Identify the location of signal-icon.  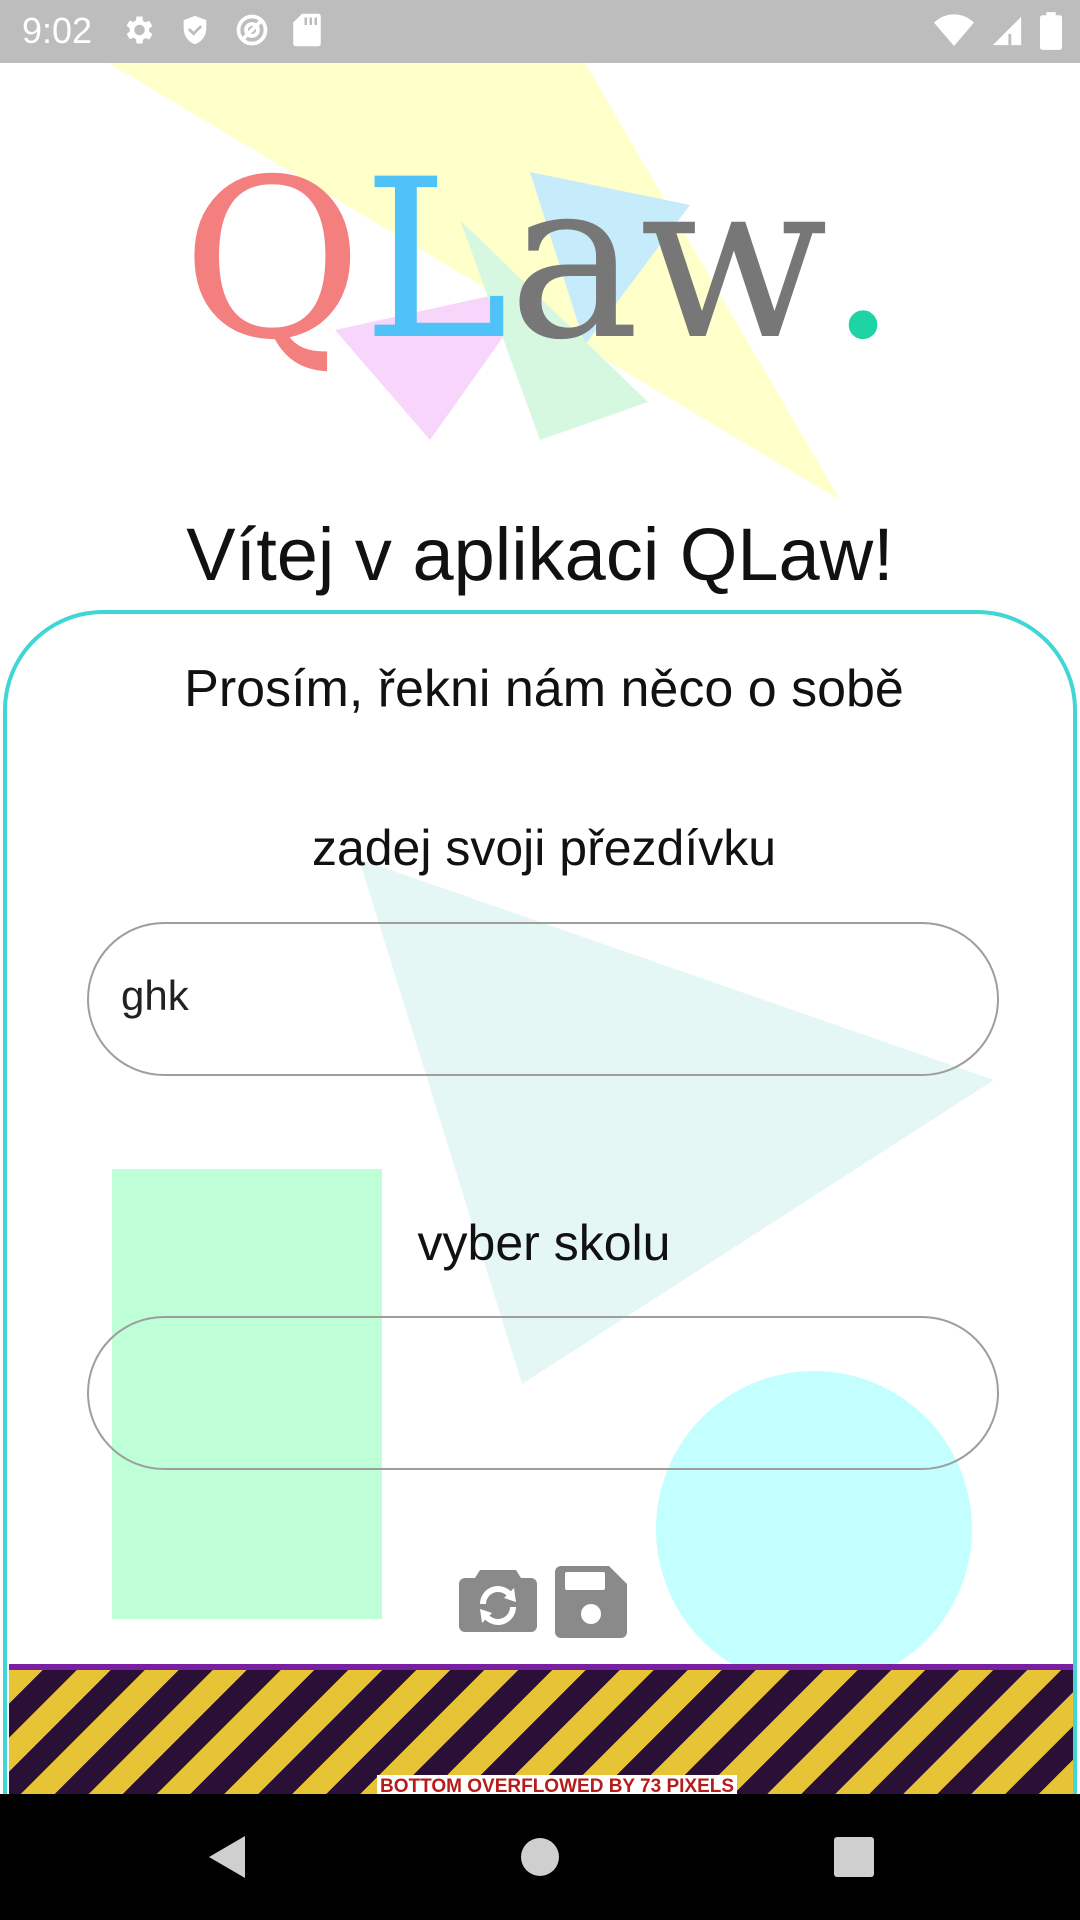
(1007, 31).